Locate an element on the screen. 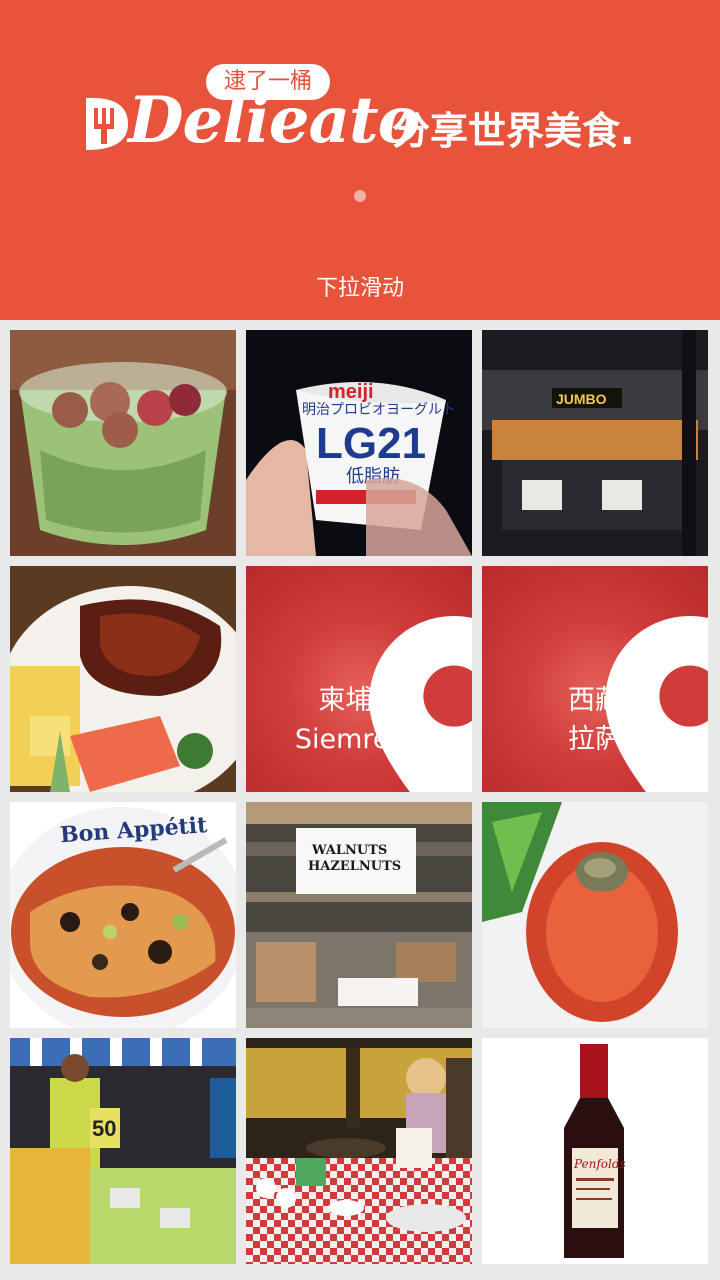  location-name-primary: 西藏 is located at coordinates (595, 700).